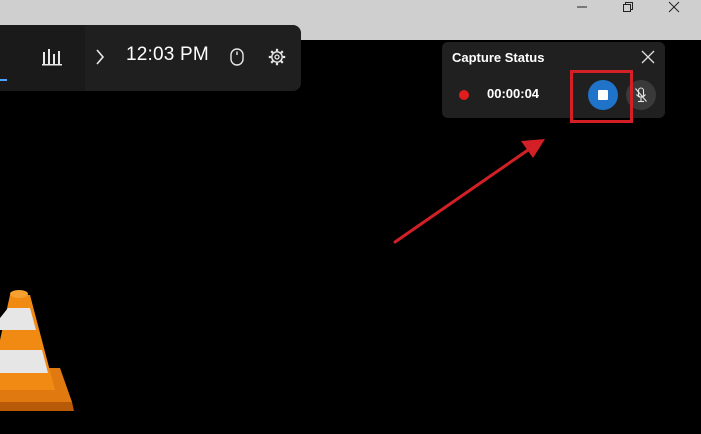 The height and width of the screenshot is (434, 701). Describe the element at coordinates (37, 350) in the screenshot. I see `vlc-logo` at that location.